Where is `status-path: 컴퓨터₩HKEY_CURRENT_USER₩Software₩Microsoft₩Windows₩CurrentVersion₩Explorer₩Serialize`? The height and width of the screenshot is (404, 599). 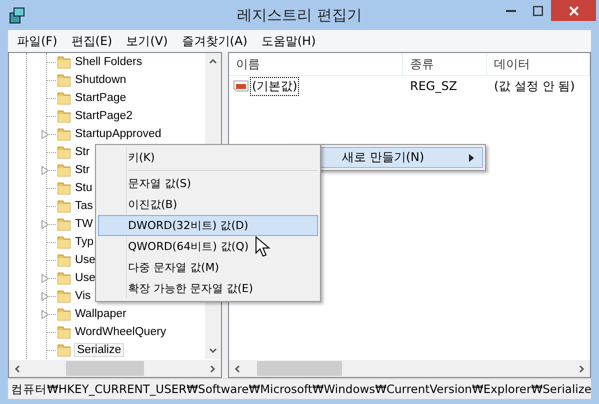
status-path: 컴퓨터₩HKEY_CURRENT_USER₩Software₩Microsoft₩Windows₩CurrentVersion₩Explorer₩Serialize is located at coordinates (301, 389).